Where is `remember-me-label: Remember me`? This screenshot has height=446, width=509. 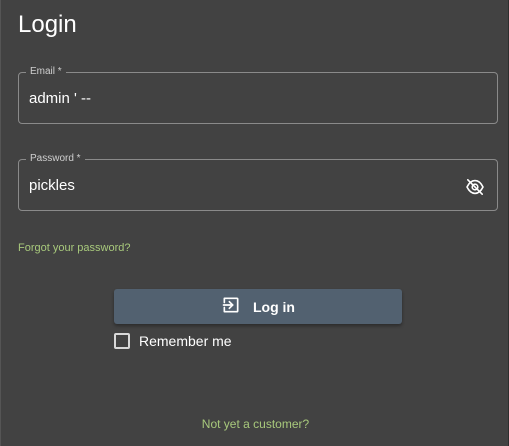
remember-me-label: Remember me is located at coordinates (185, 341).